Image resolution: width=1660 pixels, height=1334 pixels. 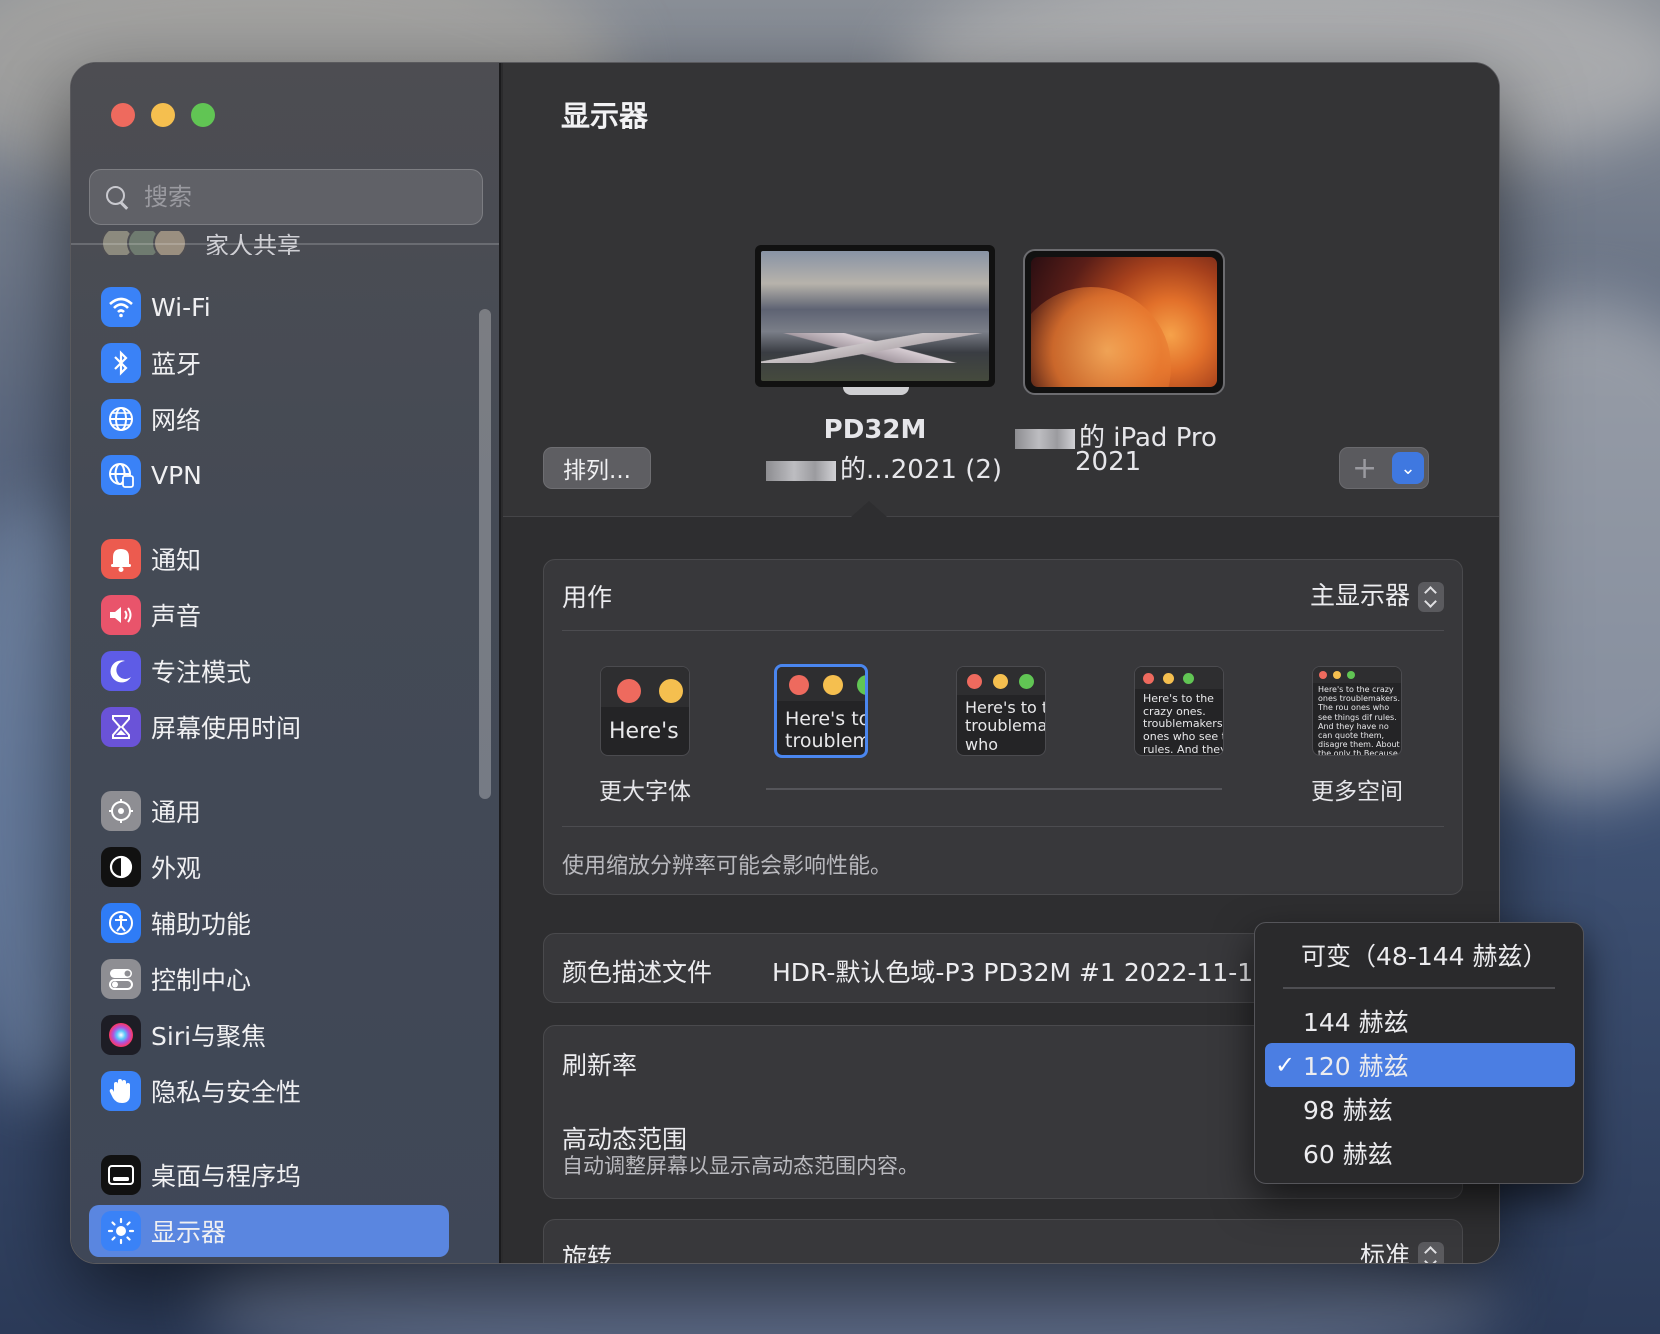 I want to click on ipad-wallpaper-preview, so click(x=1124, y=322).